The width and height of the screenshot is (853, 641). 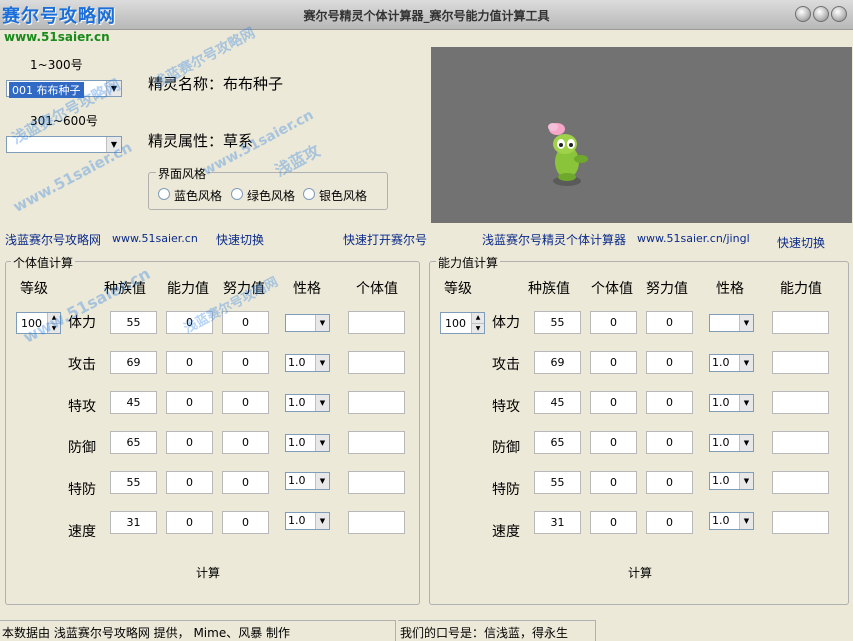 What do you see at coordinates (309, 194) in the screenshot?
I see `radio-silver-theme` at bounding box center [309, 194].